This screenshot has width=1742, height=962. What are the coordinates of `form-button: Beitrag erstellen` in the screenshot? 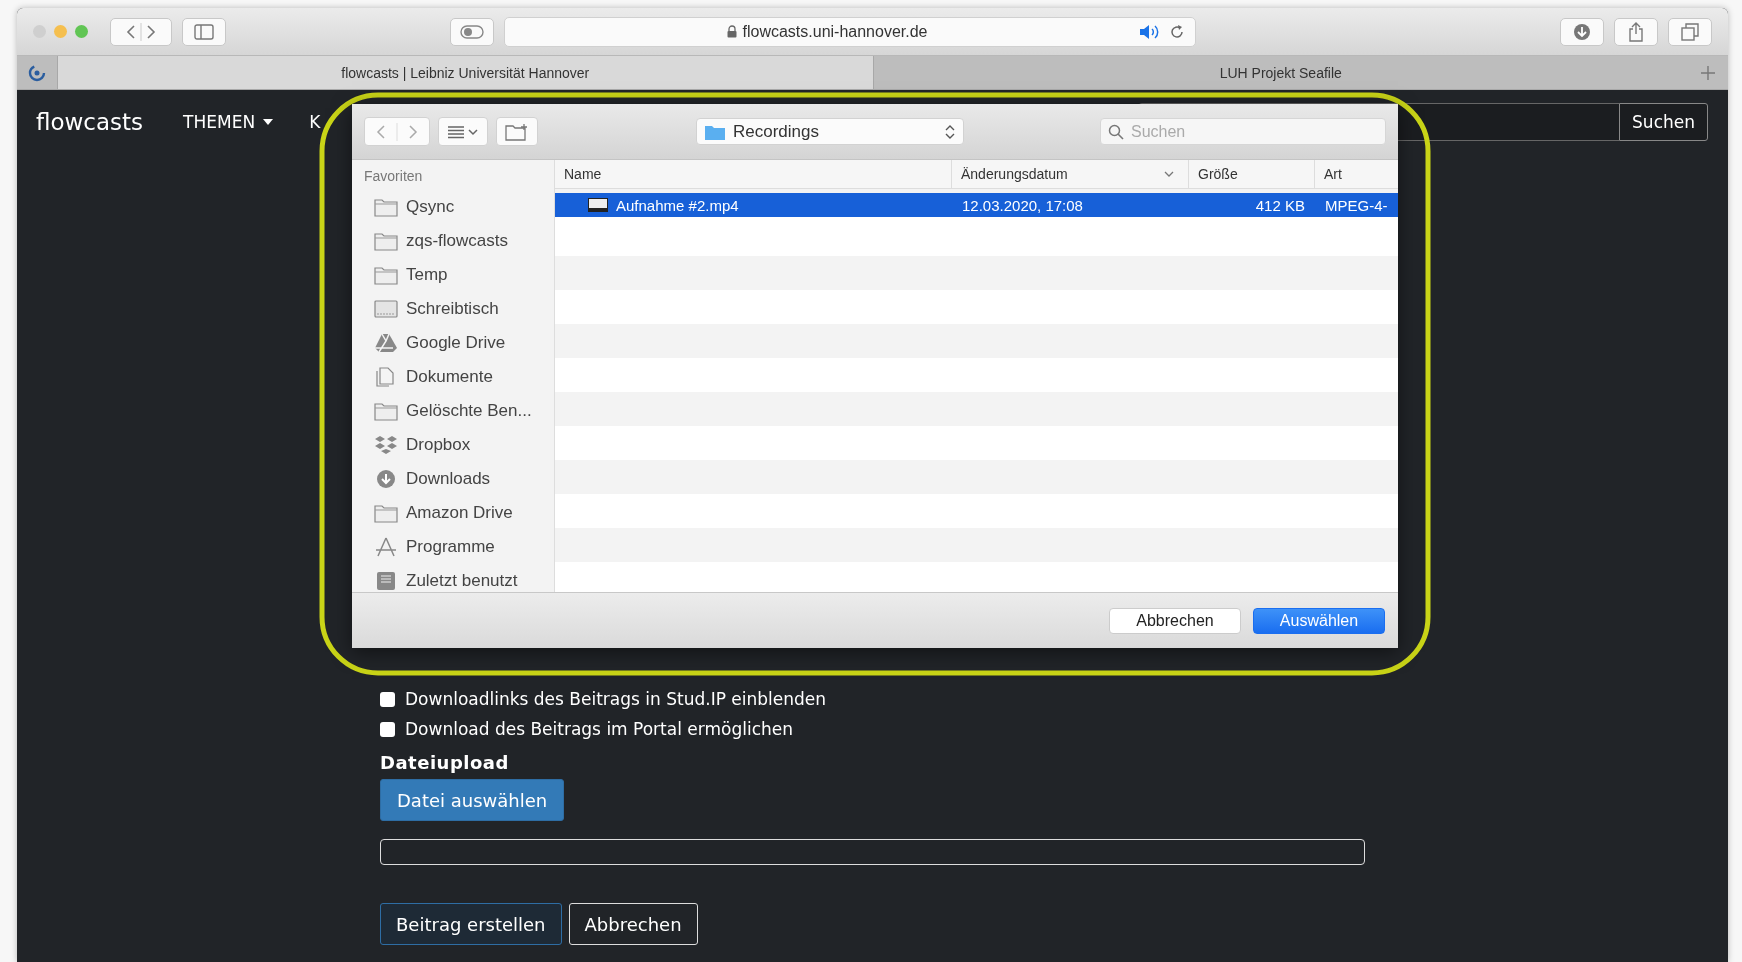 It's located at (471, 924).